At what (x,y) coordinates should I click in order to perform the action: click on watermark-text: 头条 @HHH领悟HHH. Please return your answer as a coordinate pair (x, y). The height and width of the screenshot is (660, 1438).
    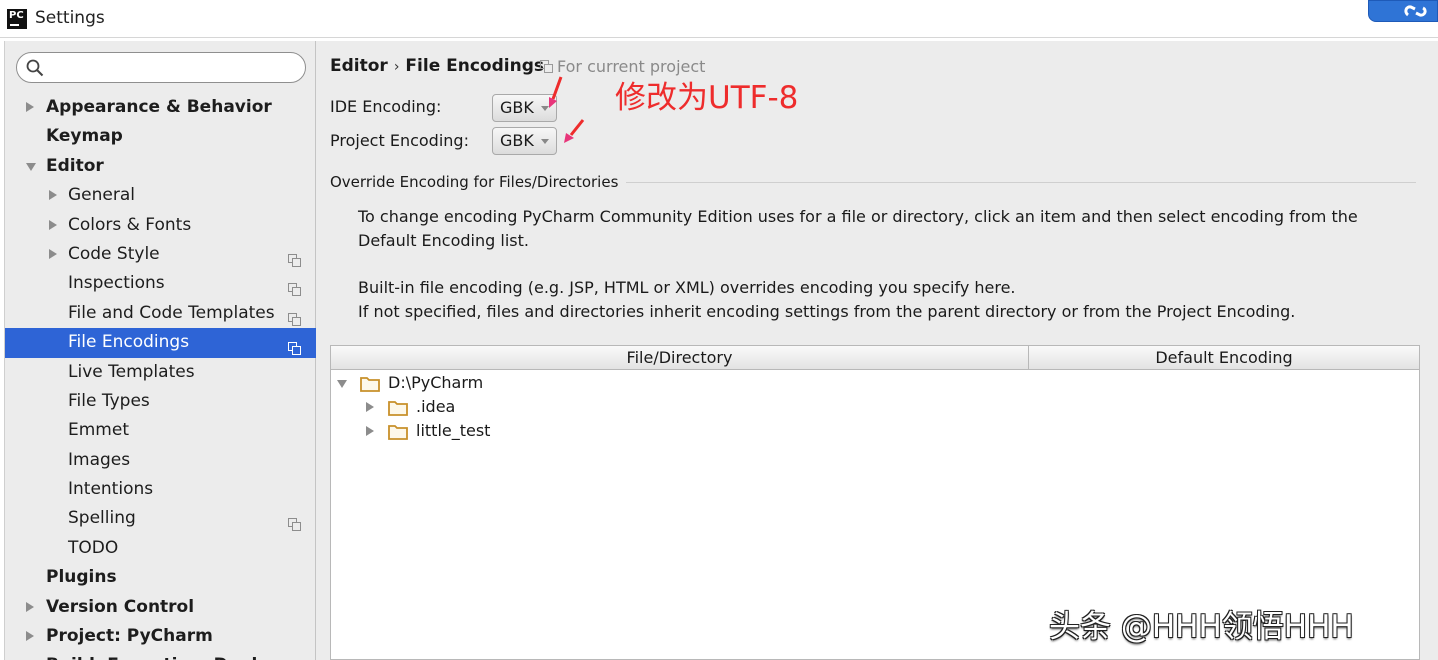
    Looking at the image, I should click on (1201, 627).